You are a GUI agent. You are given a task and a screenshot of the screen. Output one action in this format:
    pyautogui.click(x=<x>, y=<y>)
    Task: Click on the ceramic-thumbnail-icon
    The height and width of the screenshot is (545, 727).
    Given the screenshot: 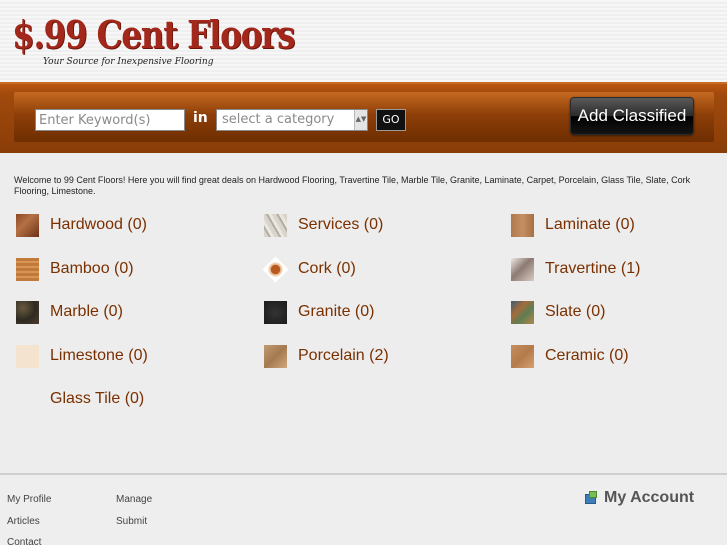 What is the action you would take?
    pyautogui.click(x=522, y=356)
    